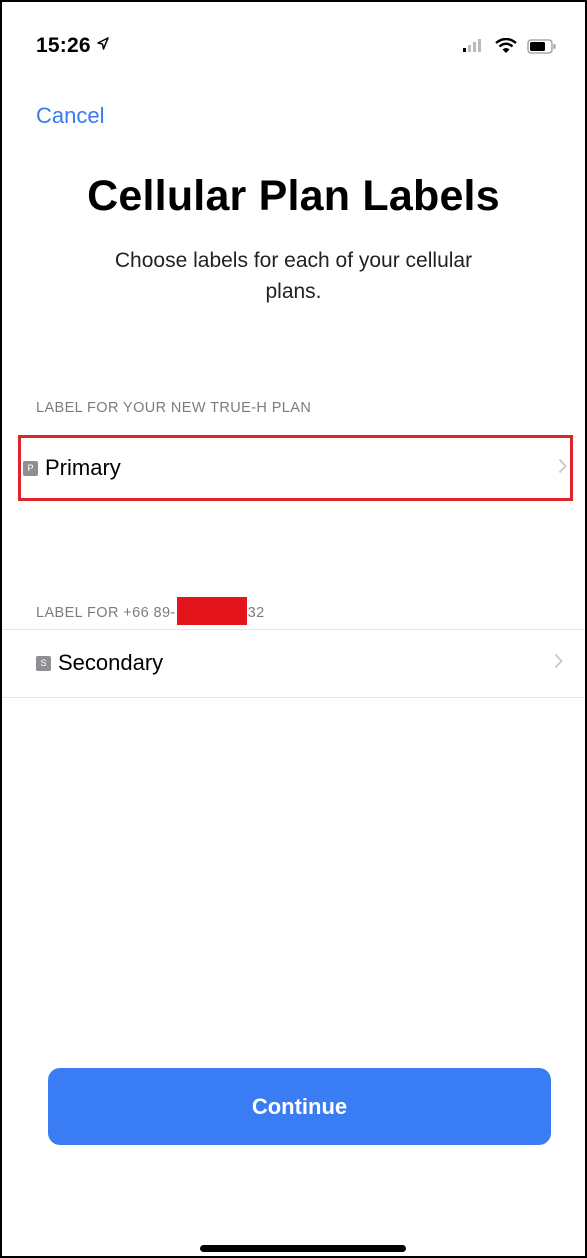  What do you see at coordinates (293, 663) in the screenshot?
I see `secondary-label-row: S Secondary` at bounding box center [293, 663].